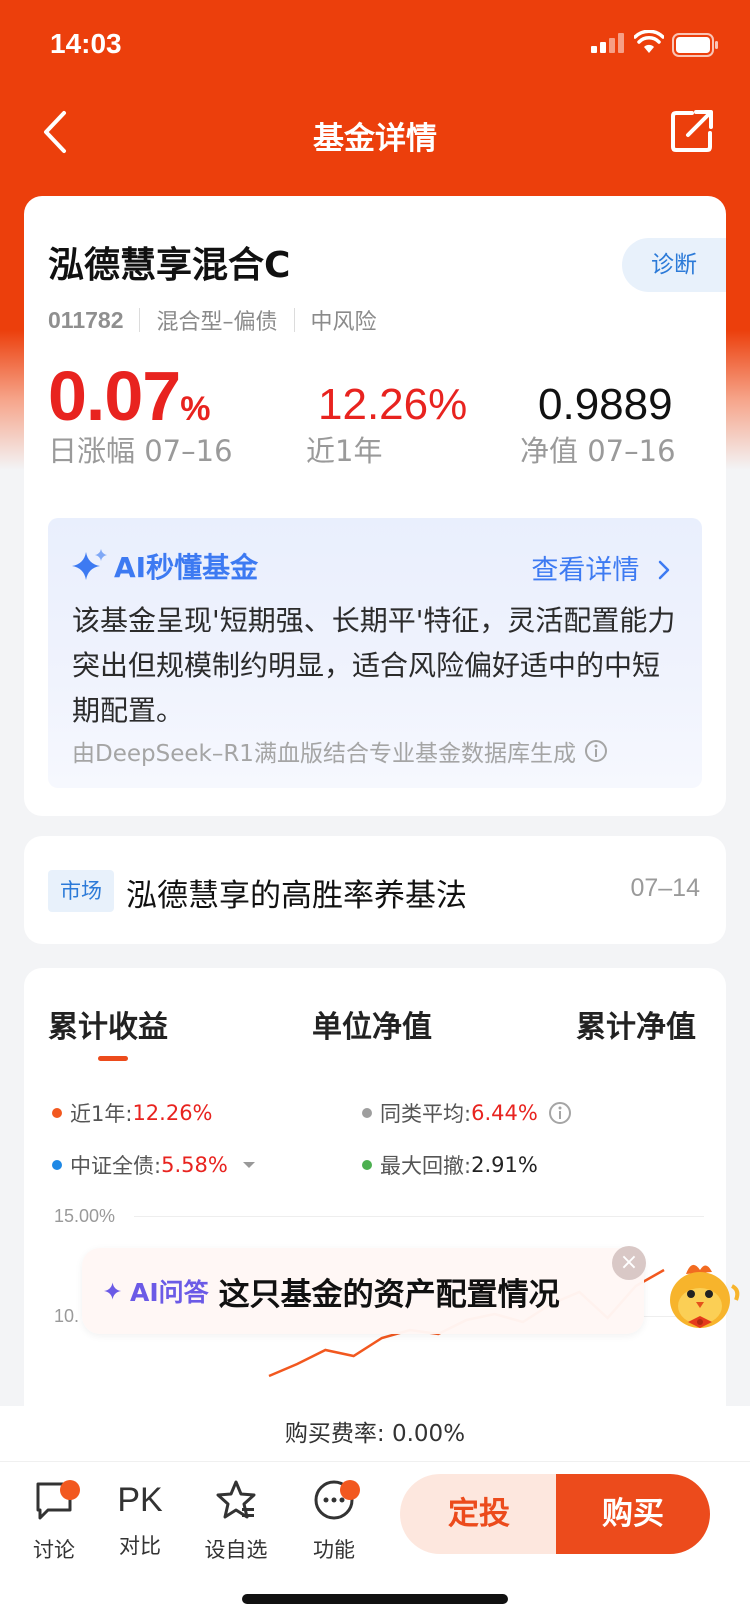 The width and height of the screenshot is (750, 1624). I want to click on status-bar: 14:03, so click(375, 45).